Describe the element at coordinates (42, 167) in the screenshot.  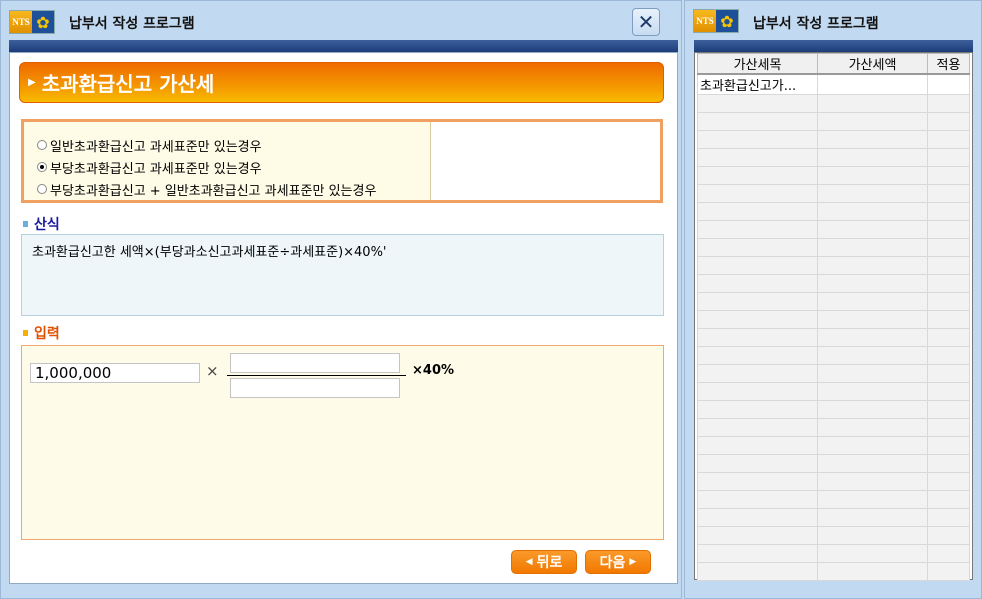
I see `radio-button-selected` at that location.